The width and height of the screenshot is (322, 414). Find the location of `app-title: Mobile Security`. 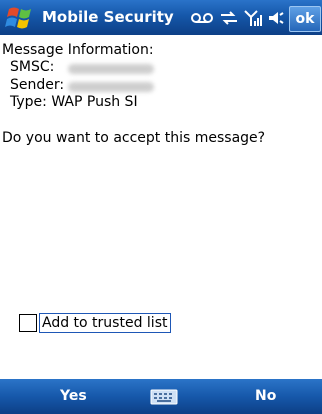

app-title: Mobile Security is located at coordinates (108, 17).